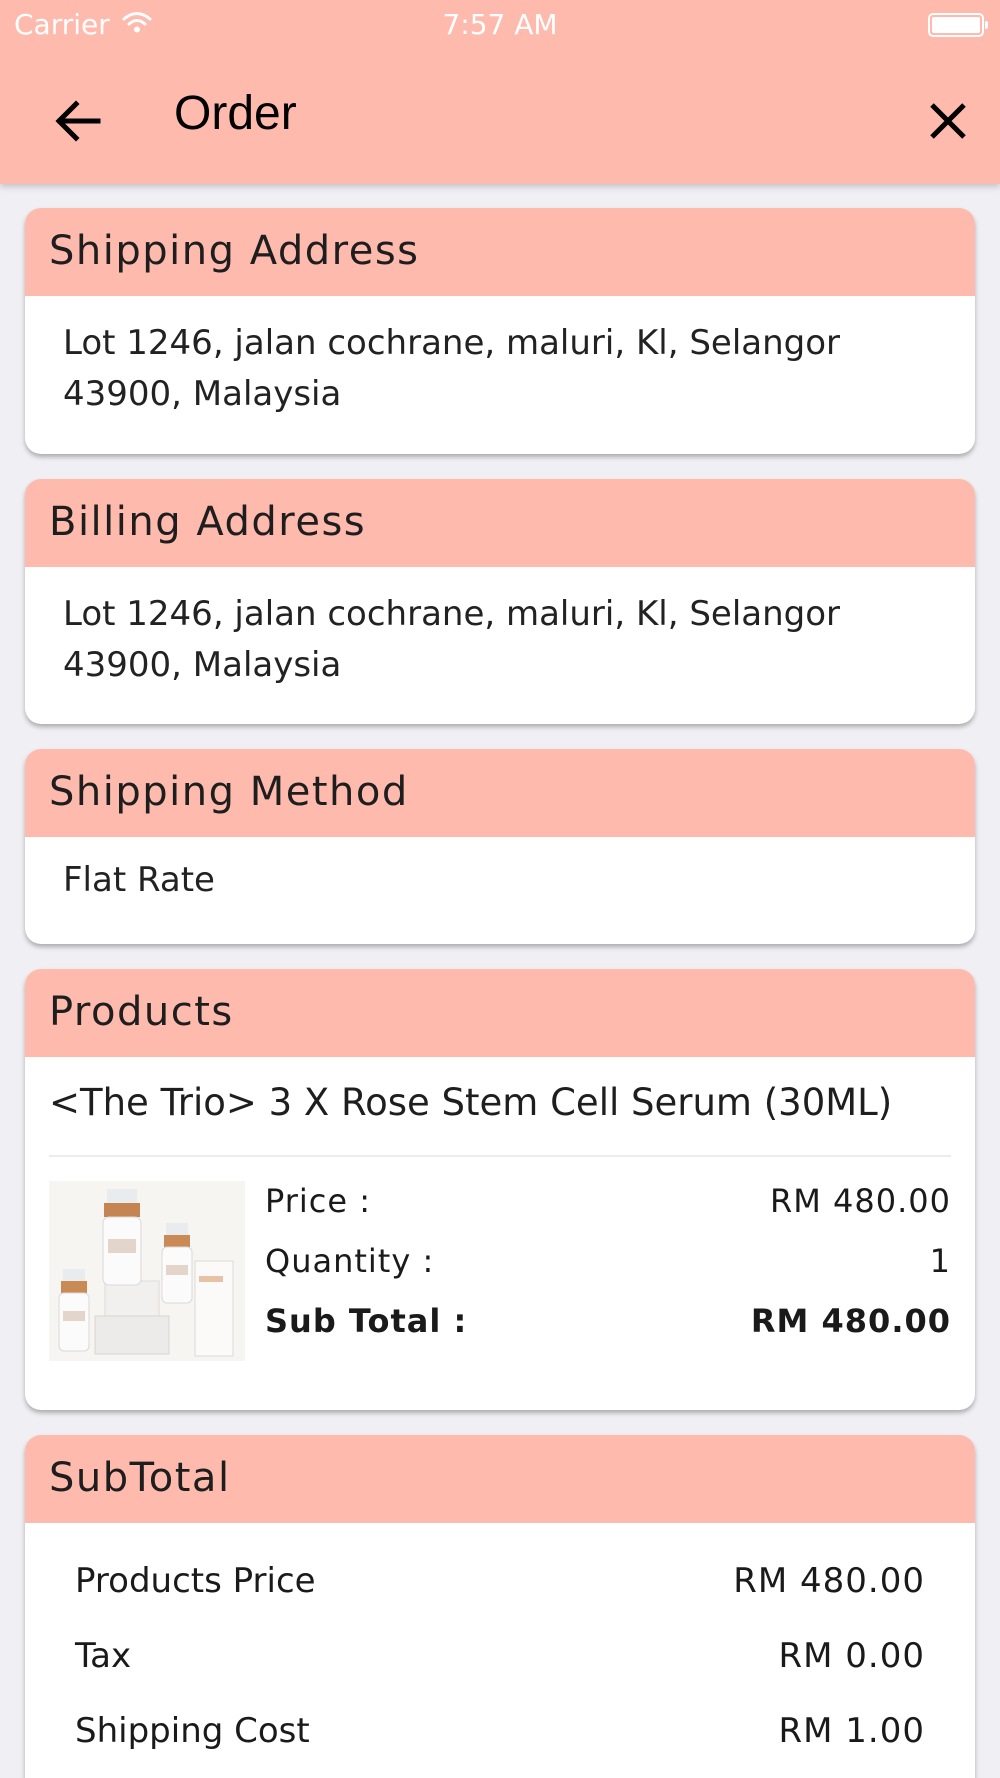 The width and height of the screenshot is (1000, 1778). Describe the element at coordinates (500, 793) in the screenshot. I see `shipping-method-title: Shipping Method` at that location.